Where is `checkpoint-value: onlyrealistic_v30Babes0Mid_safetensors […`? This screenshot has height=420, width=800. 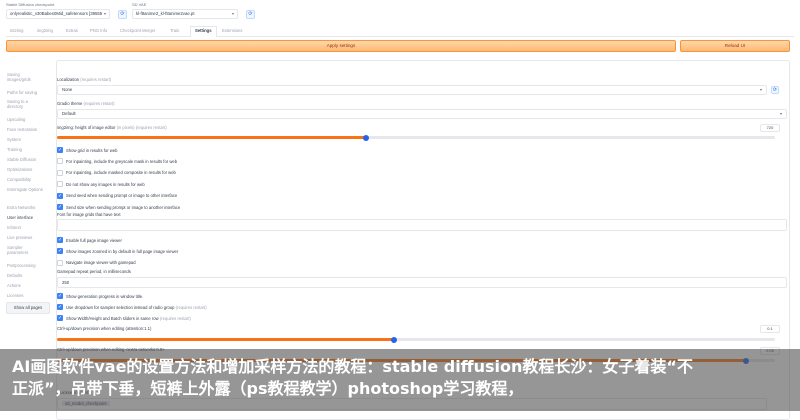 checkpoint-value: onlyrealistic_v30Babes0Mid_safetensors [… is located at coordinates (56, 13).